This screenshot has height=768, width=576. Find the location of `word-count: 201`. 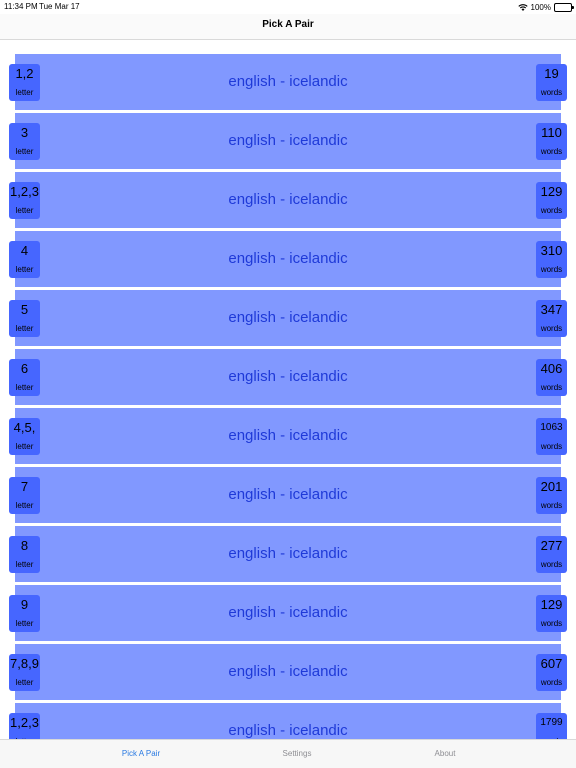

word-count: 201 is located at coordinates (551, 486).